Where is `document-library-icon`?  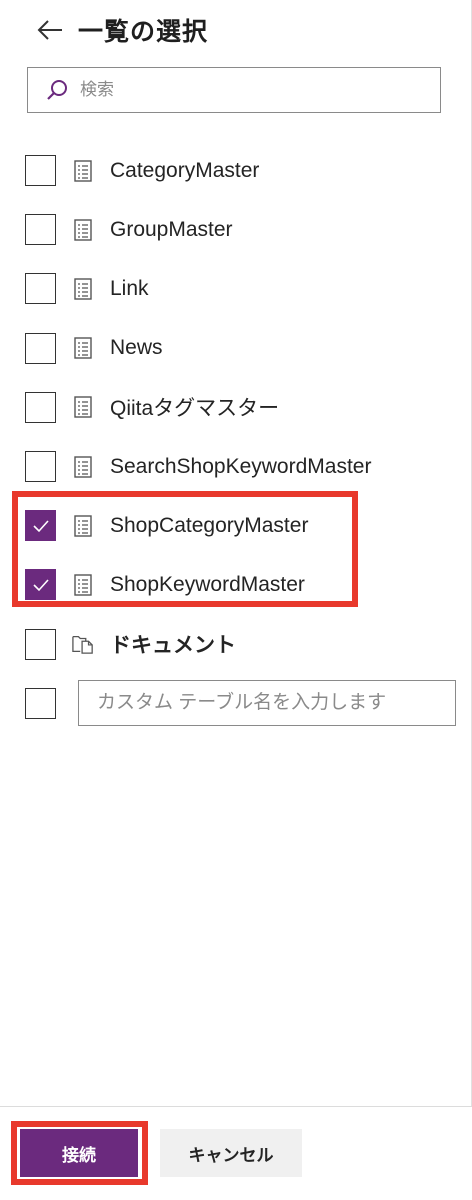 document-library-icon is located at coordinates (83, 644).